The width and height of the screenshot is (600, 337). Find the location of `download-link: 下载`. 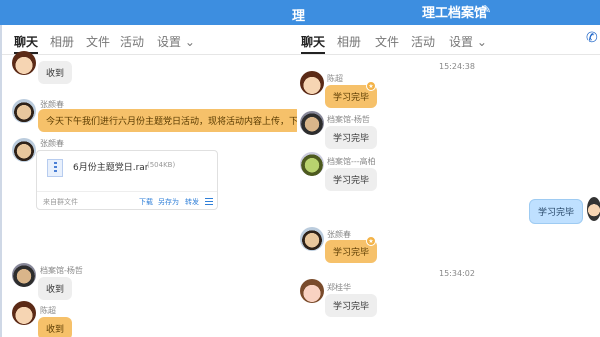

download-link: 下载 is located at coordinates (146, 202).